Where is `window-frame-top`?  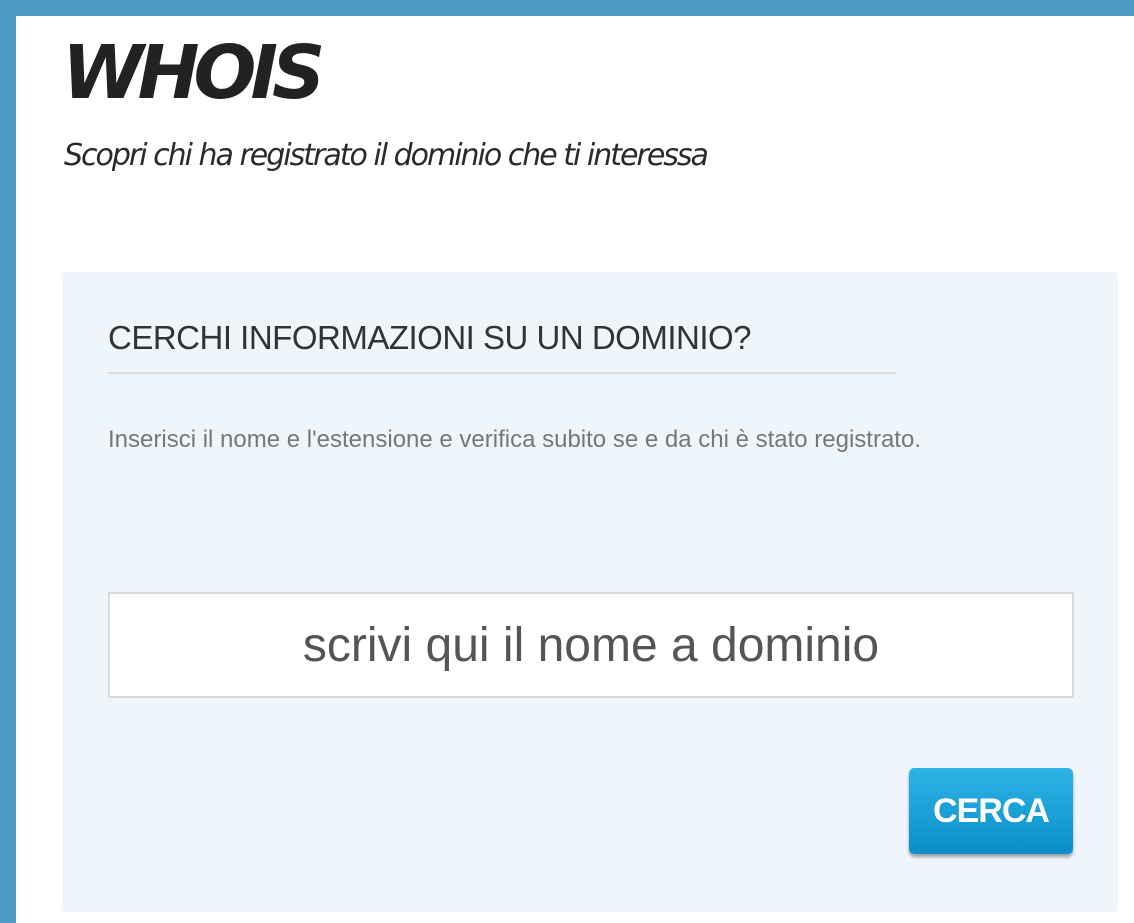 window-frame-top is located at coordinates (567, 8).